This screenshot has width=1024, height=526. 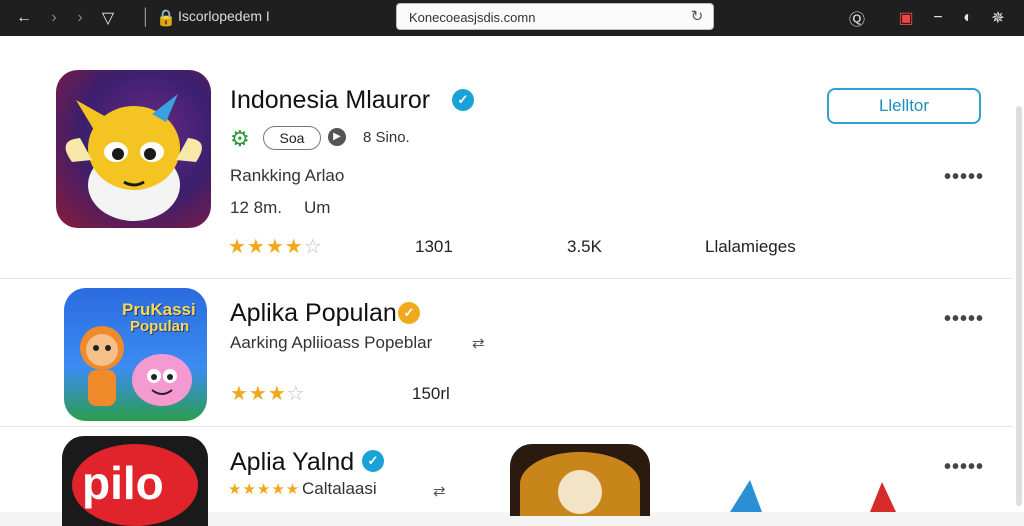 What do you see at coordinates (292, 138) in the screenshot?
I see `age-pill: Soa` at bounding box center [292, 138].